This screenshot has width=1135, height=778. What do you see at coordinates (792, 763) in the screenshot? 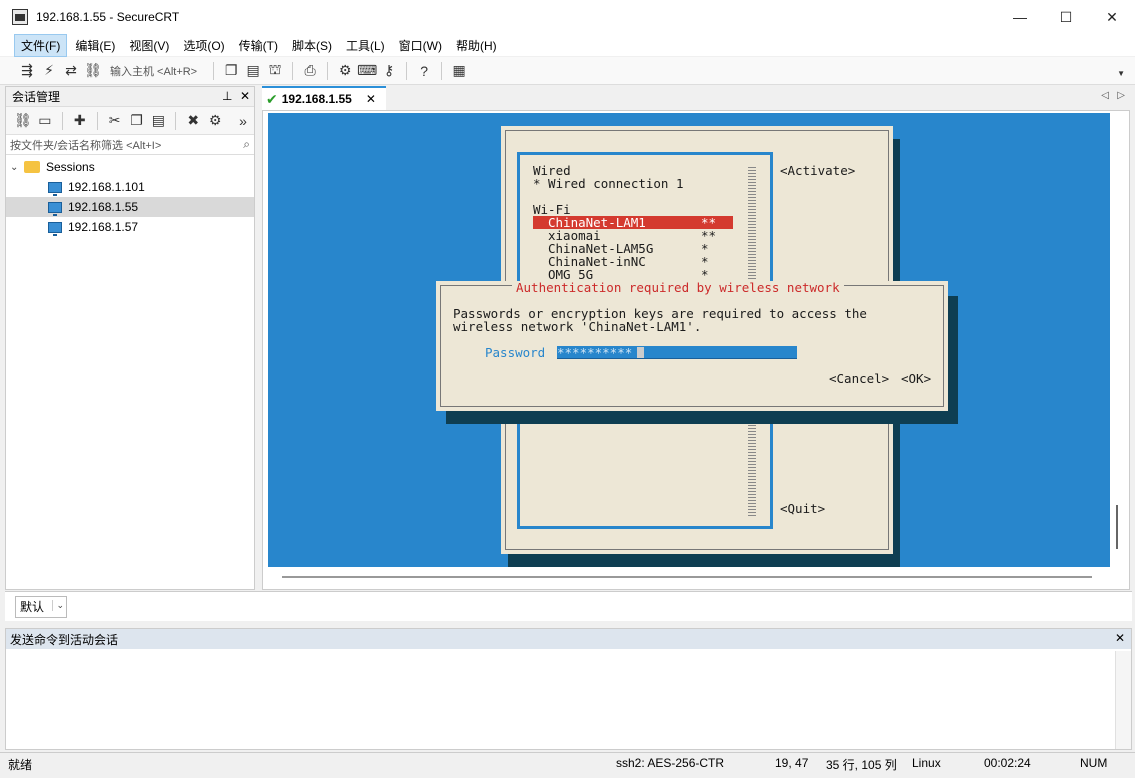
I see `status-cursor-pos: 19, 47` at bounding box center [792, 763].